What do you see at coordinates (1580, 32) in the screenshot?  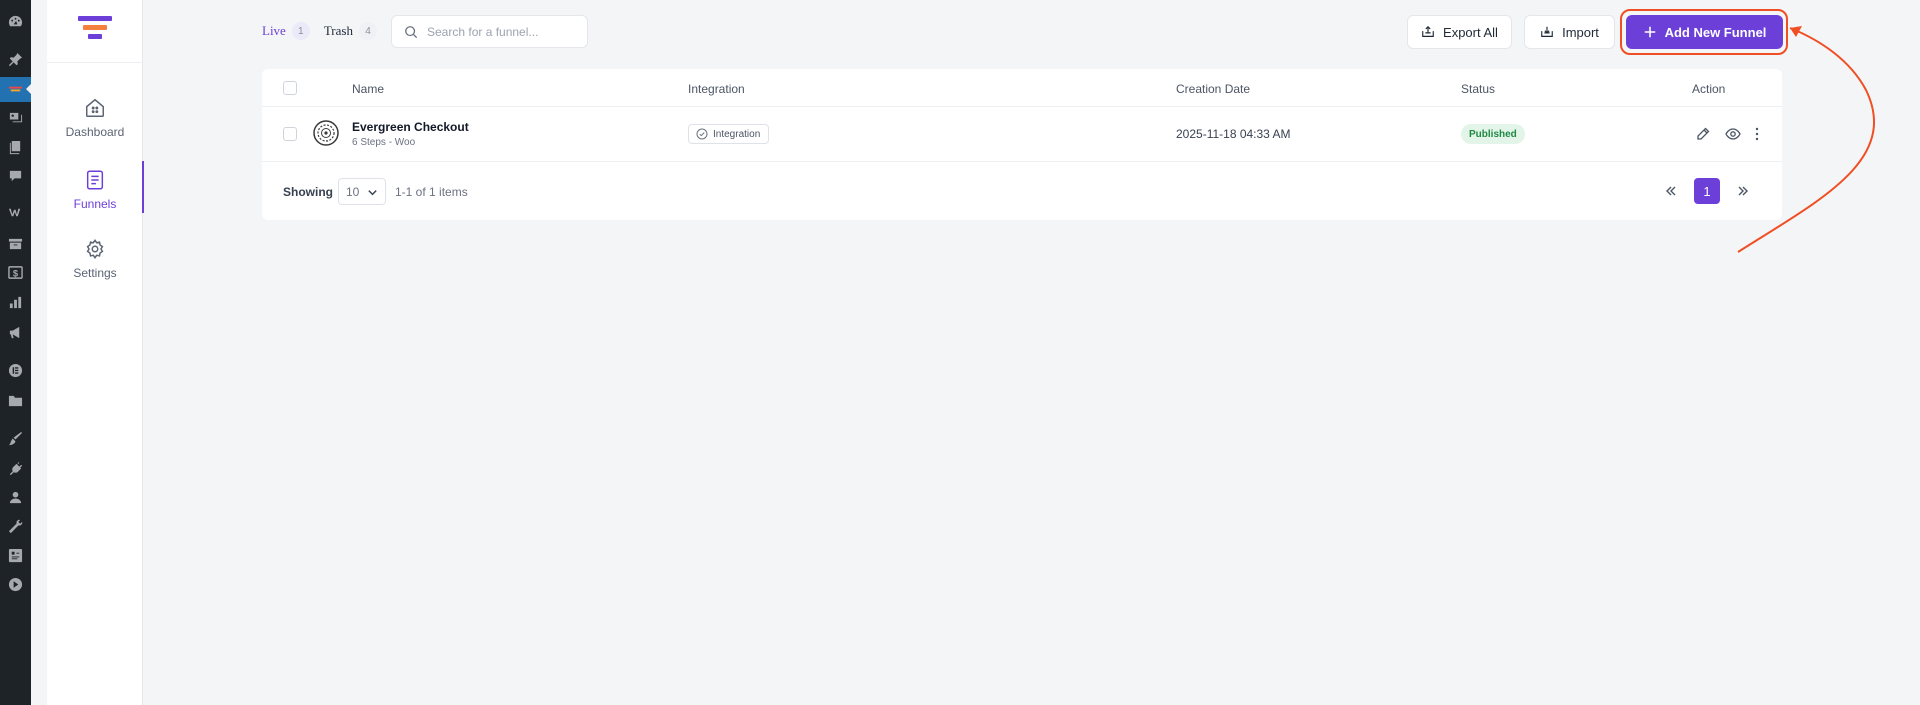 I see `import-label: Import` at bounding box center [1580, 32].